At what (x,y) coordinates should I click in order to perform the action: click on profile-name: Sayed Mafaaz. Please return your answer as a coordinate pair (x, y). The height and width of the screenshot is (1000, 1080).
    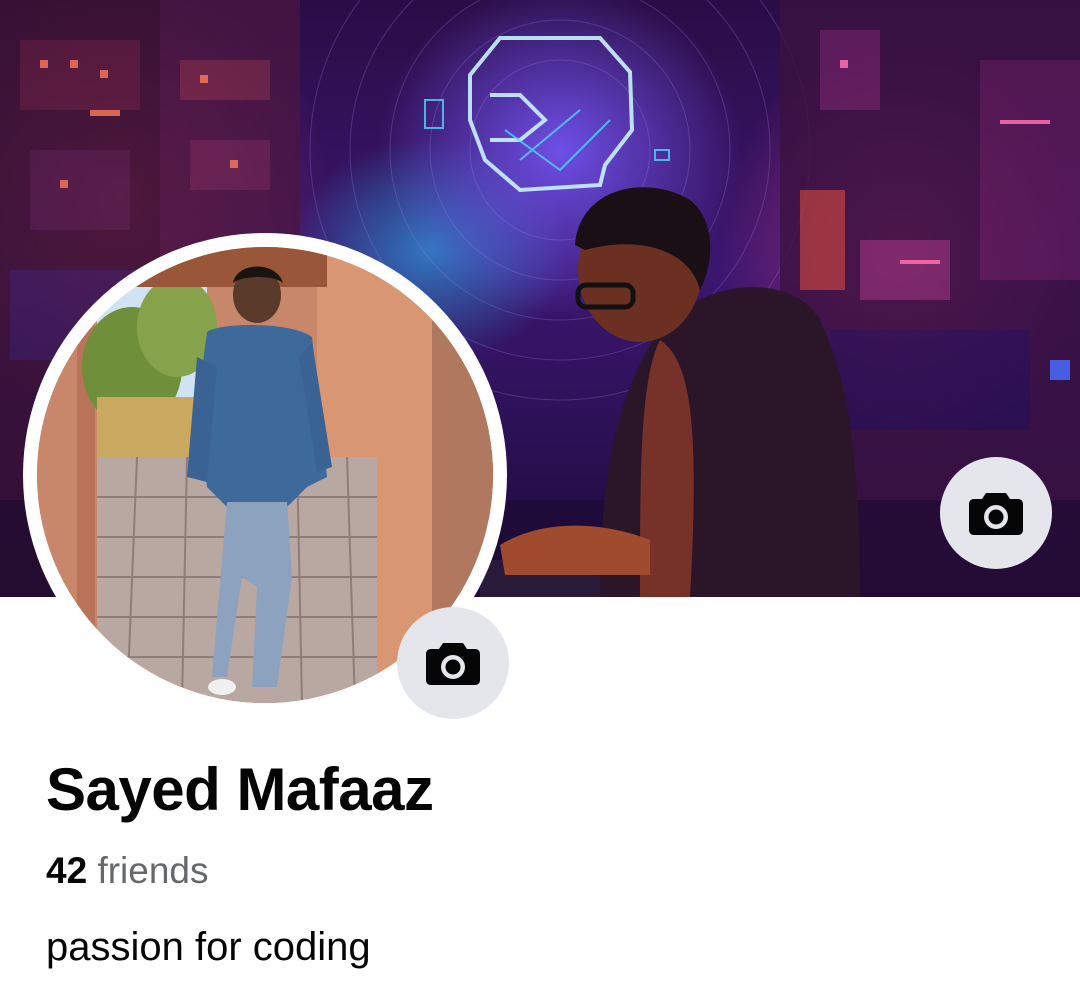
    Looking at the image, I should click on (240, 789).